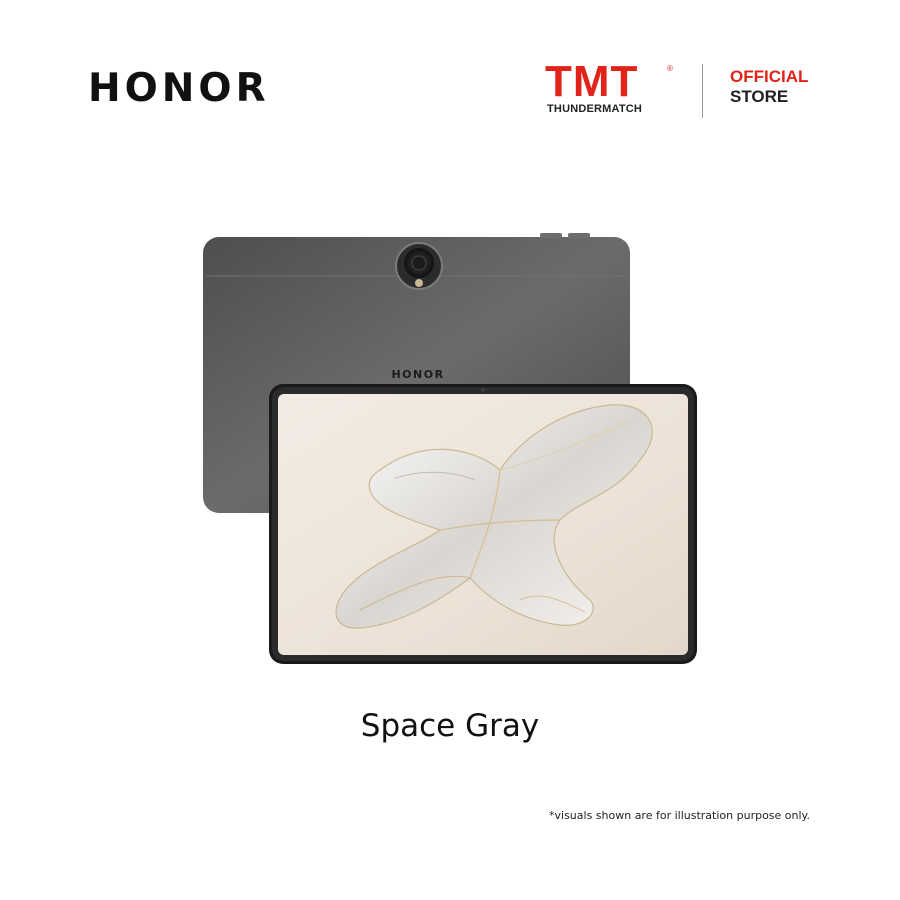 This screenshot has width=900, height=900. Describe the element at coordinates (417, 374) in the screenshot. I see `back-honor-logo: HONOR` at that location.